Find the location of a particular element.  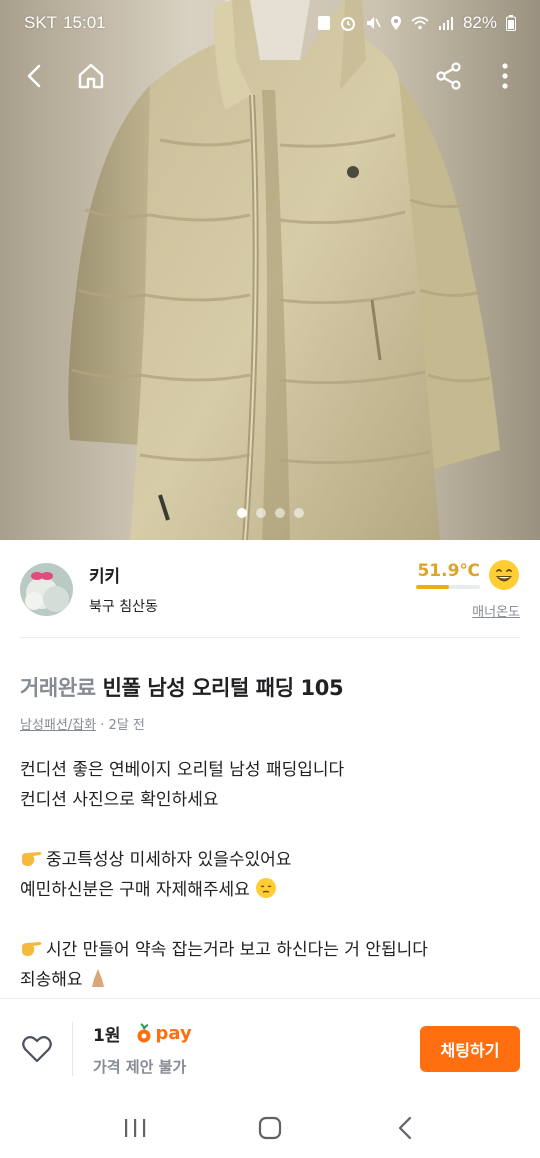

system-home-button is located at coordinates (270, 1128).